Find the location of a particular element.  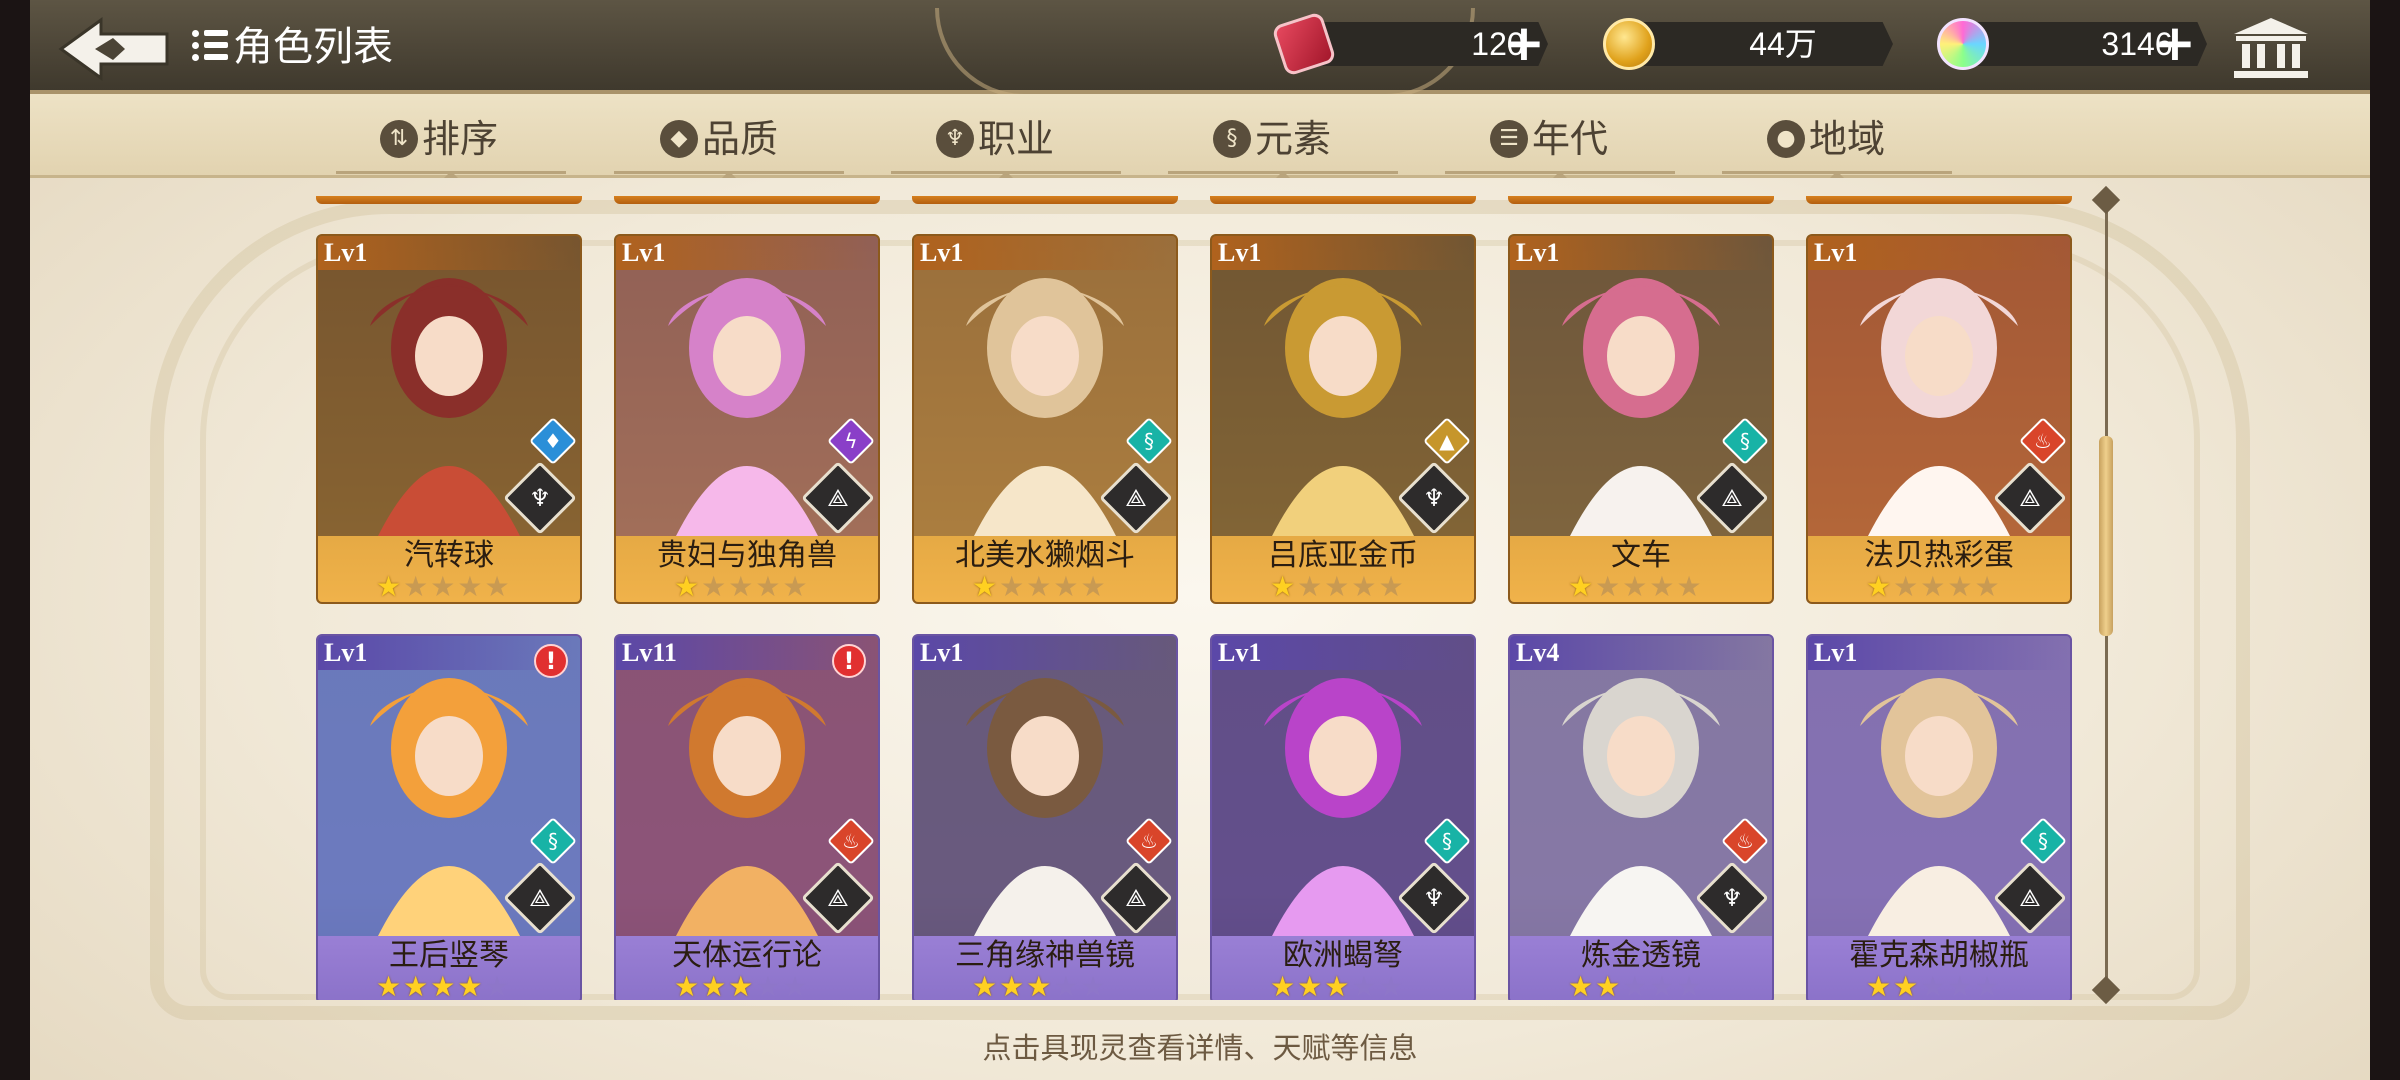

tab-label: 排序 is located at coordinates (460, 139).